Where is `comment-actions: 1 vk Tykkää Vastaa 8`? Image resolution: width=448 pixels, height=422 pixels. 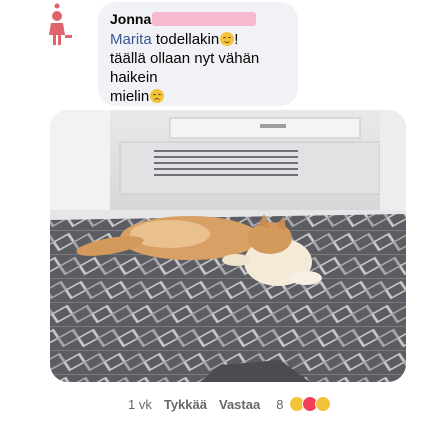
comment-actions: 1 vk Tykkää Vastaa 8 is located at coordinates (230, 404).